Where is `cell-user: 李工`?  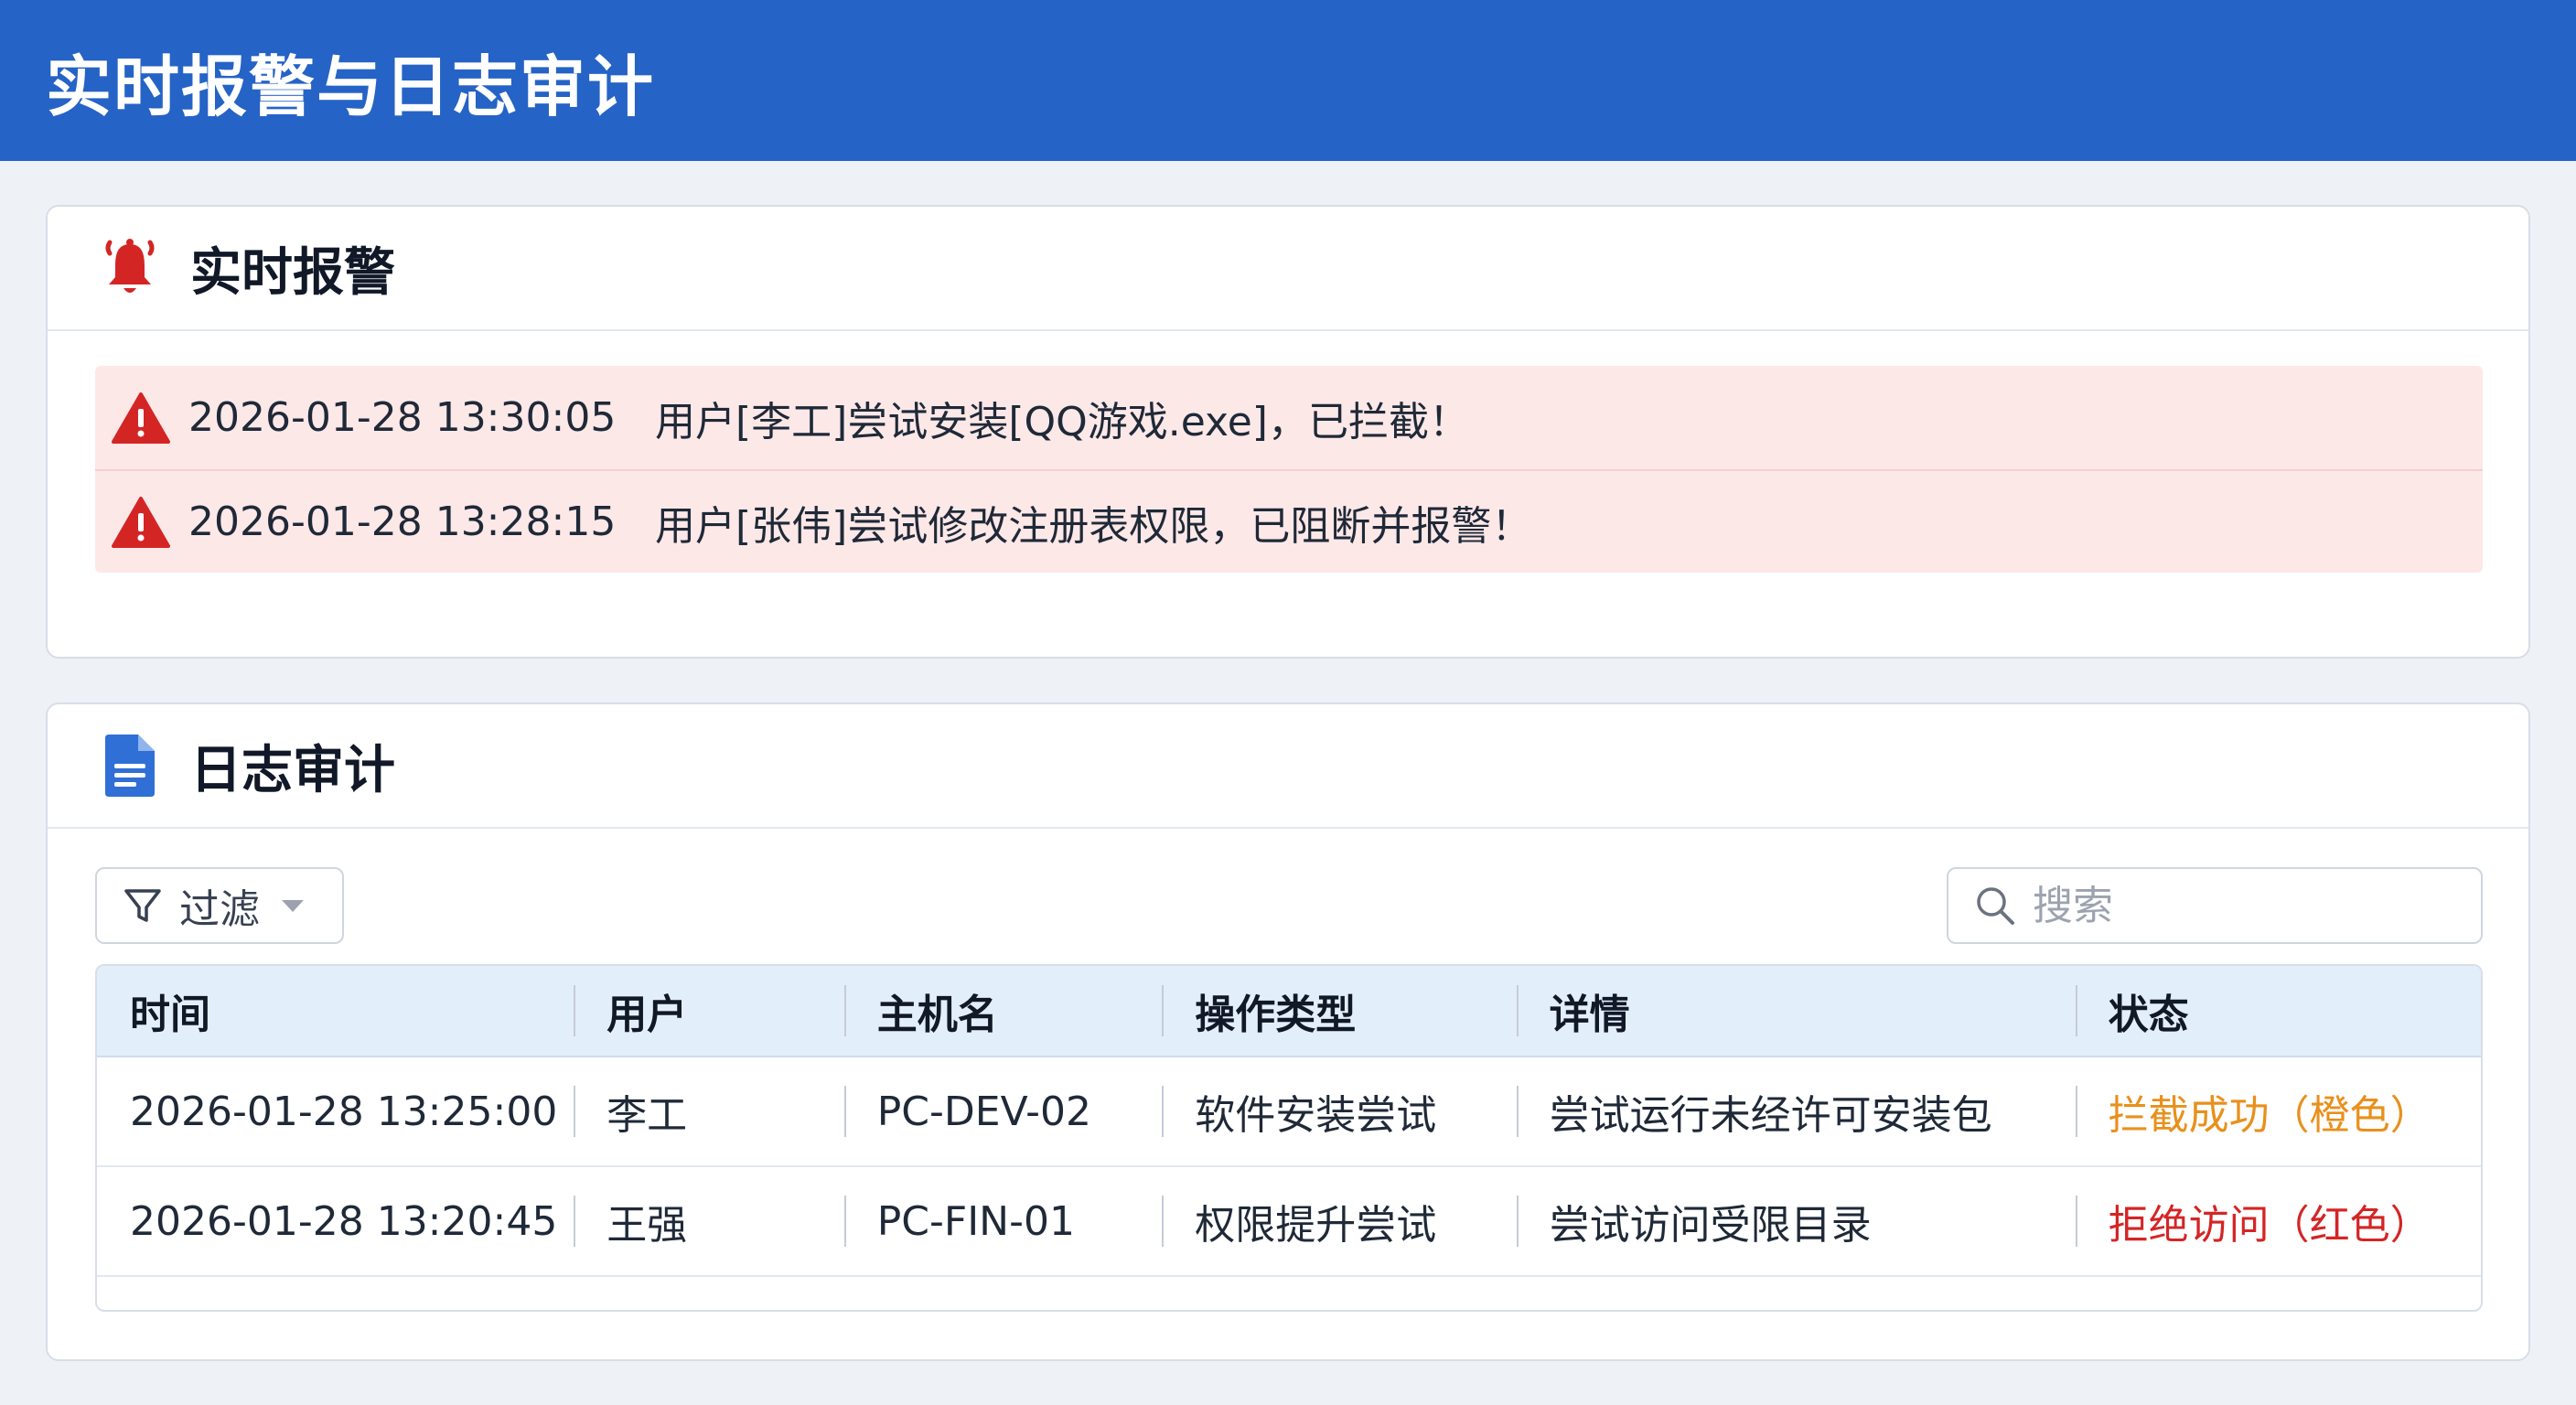 cell-user: 李工 is located at coordinates (709, 1111).